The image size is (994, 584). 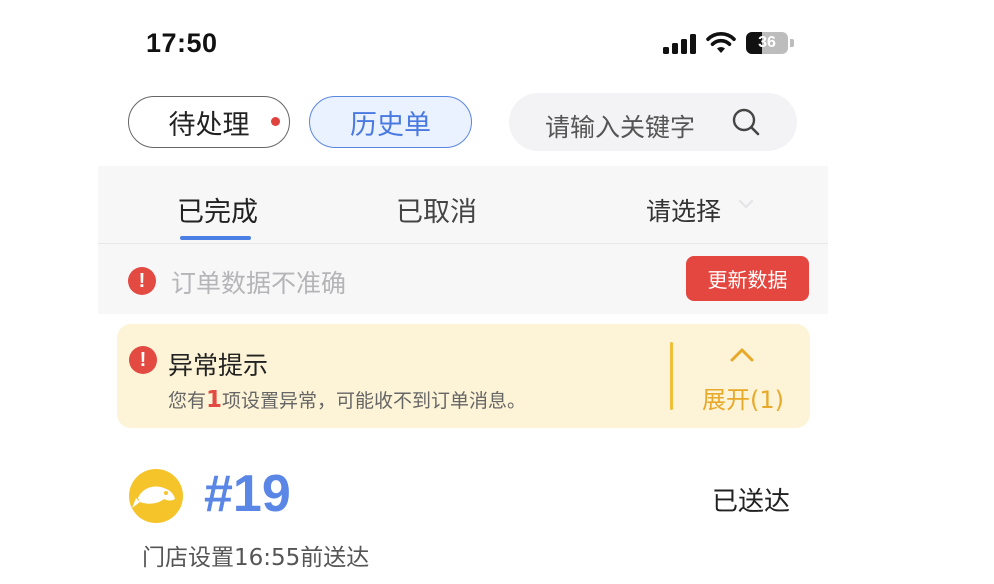 I want to click on divider, so click(x=463, y=243).